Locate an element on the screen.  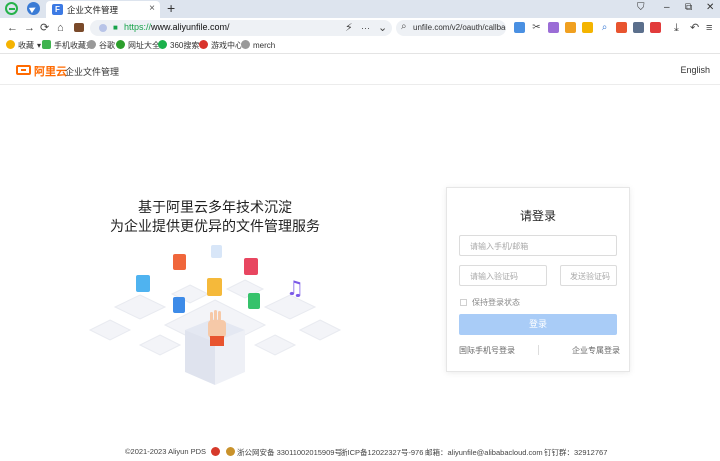
login-button: 登录 is located at coordinates (538, 324).